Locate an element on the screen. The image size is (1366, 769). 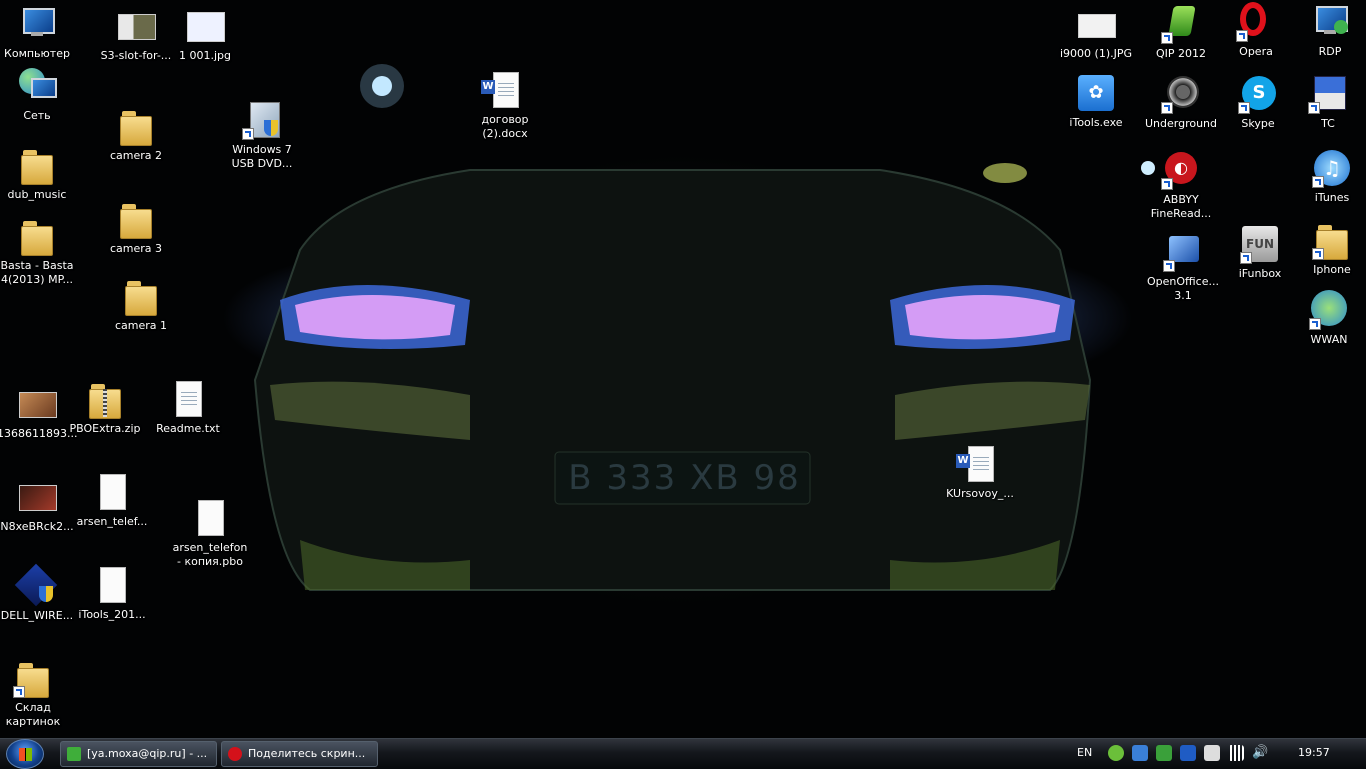
desktop-icon-camera-2: camera 2 is located at coordinates (136, 134).